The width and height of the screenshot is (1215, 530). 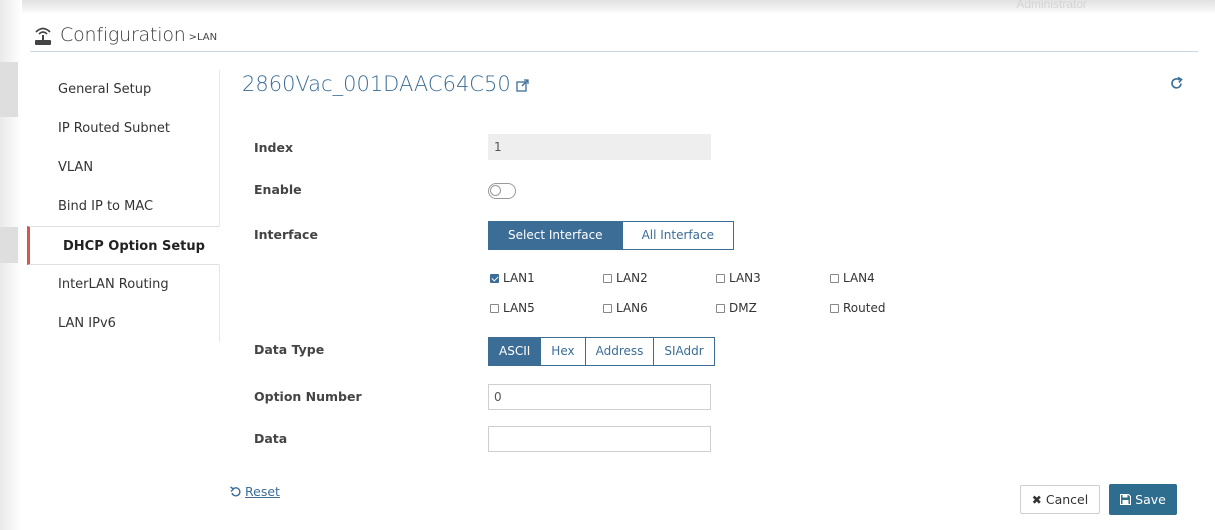 What do you see at coordinates (120, 167) in the screenshot?
I see `sidebar-item-vlan: VLAN` at bounding box center [120, 167].